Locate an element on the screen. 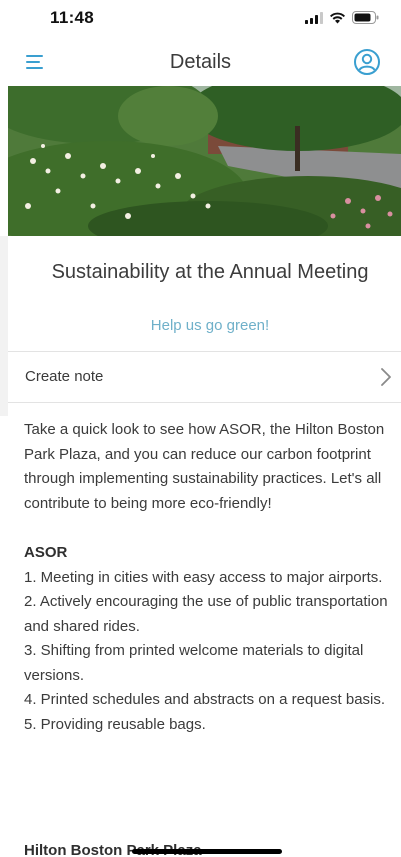  event-subtitle: Help us go green! is located at coordinates (210, 325).